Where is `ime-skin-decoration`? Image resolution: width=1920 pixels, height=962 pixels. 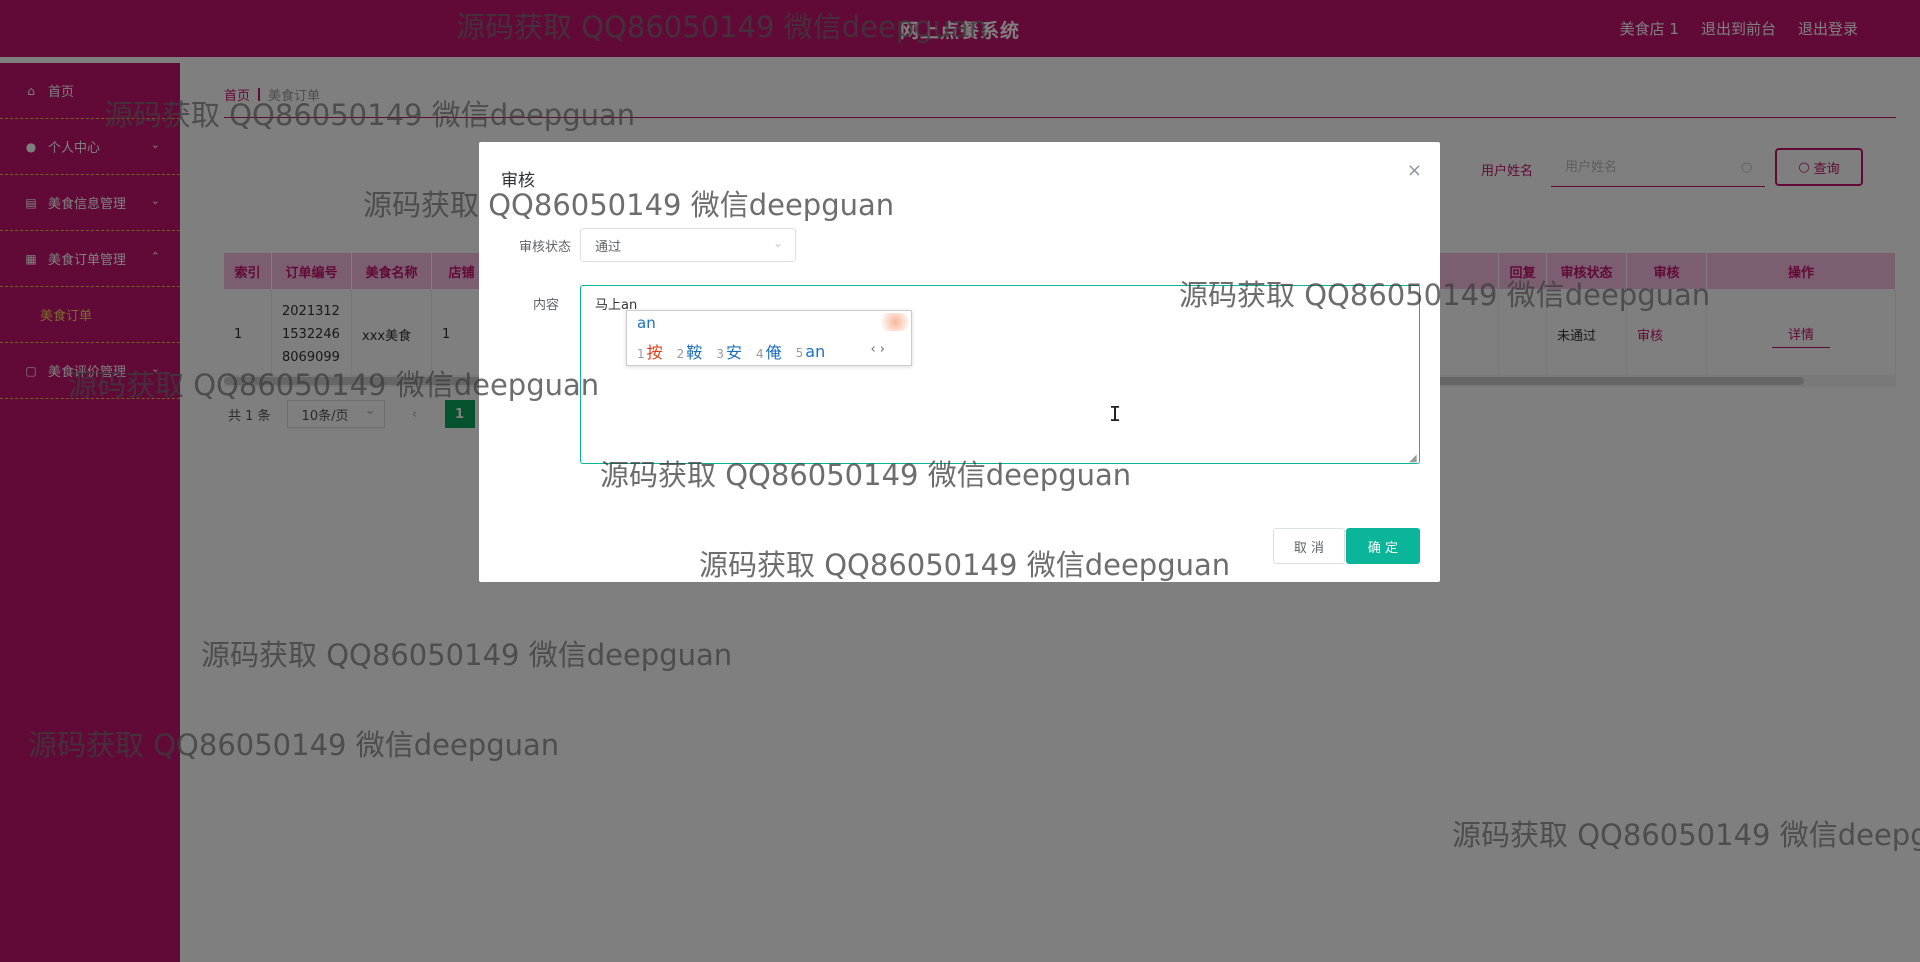
ime-skin-decoration is located at coordinates (892, 322).